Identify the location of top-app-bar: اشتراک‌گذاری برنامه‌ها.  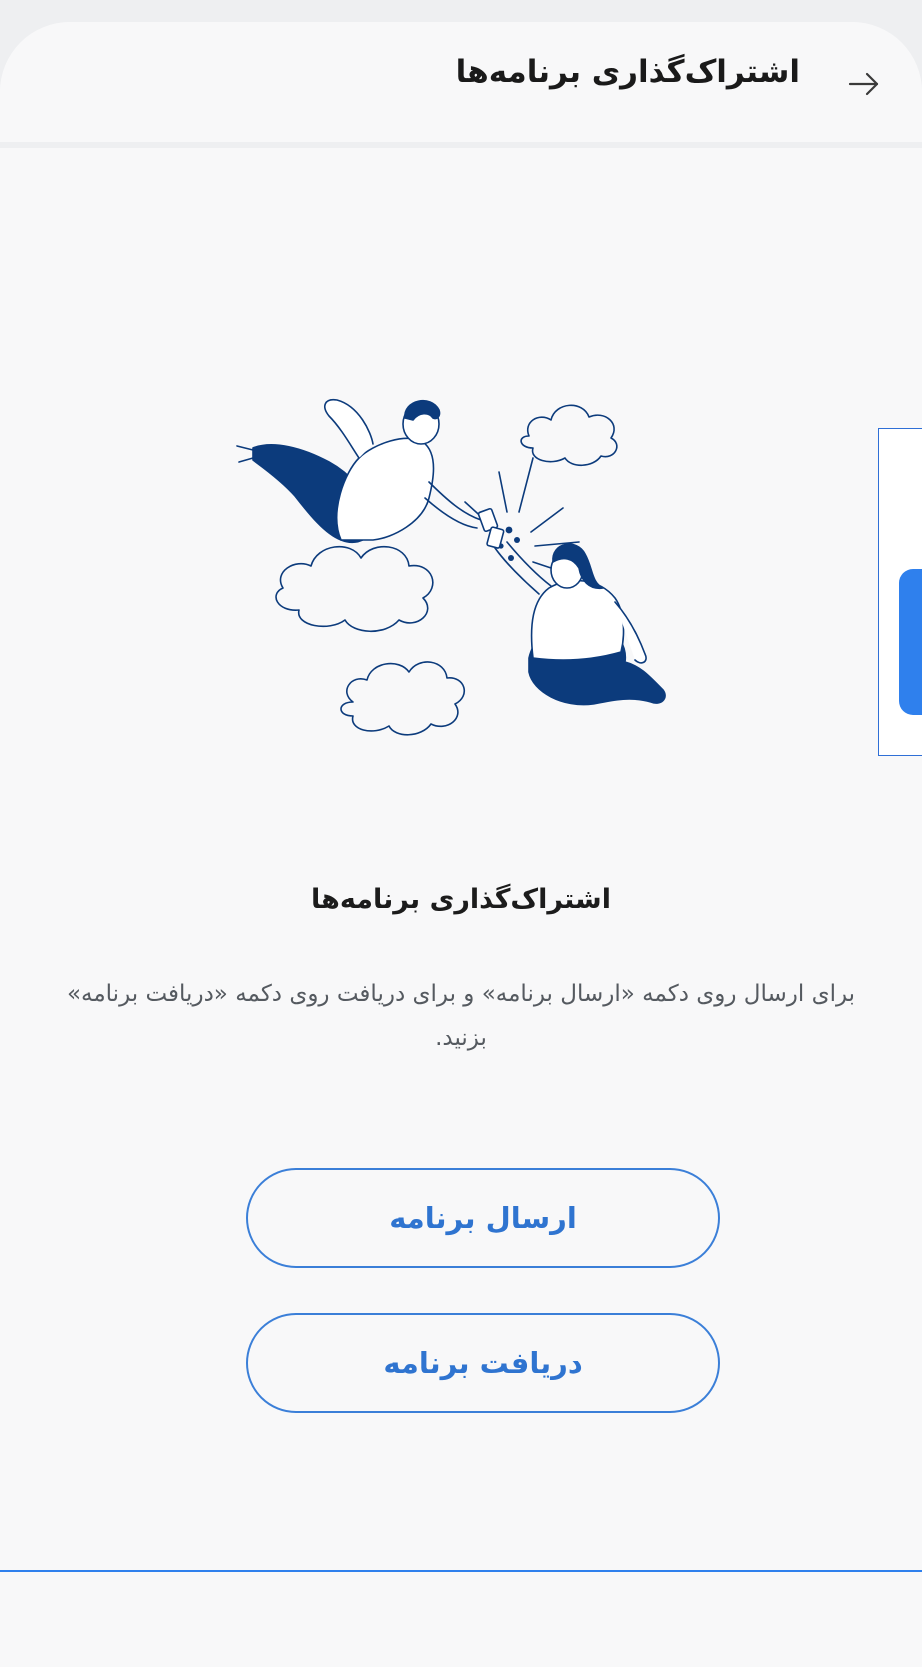
(461, 85).